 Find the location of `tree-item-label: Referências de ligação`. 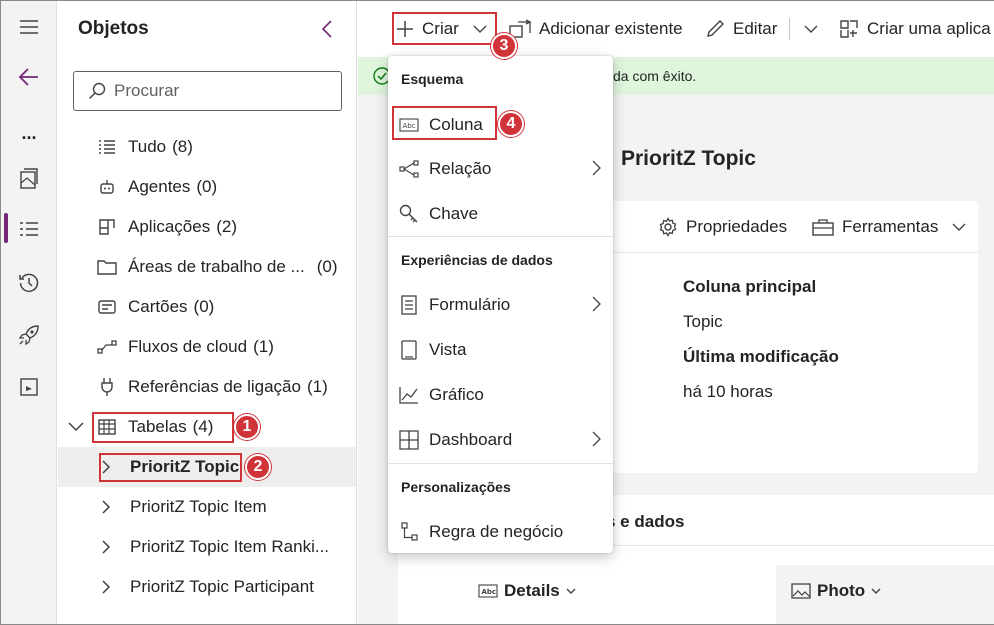

tree-item-label: Referências de ligação is located at coordinates (214, 386).